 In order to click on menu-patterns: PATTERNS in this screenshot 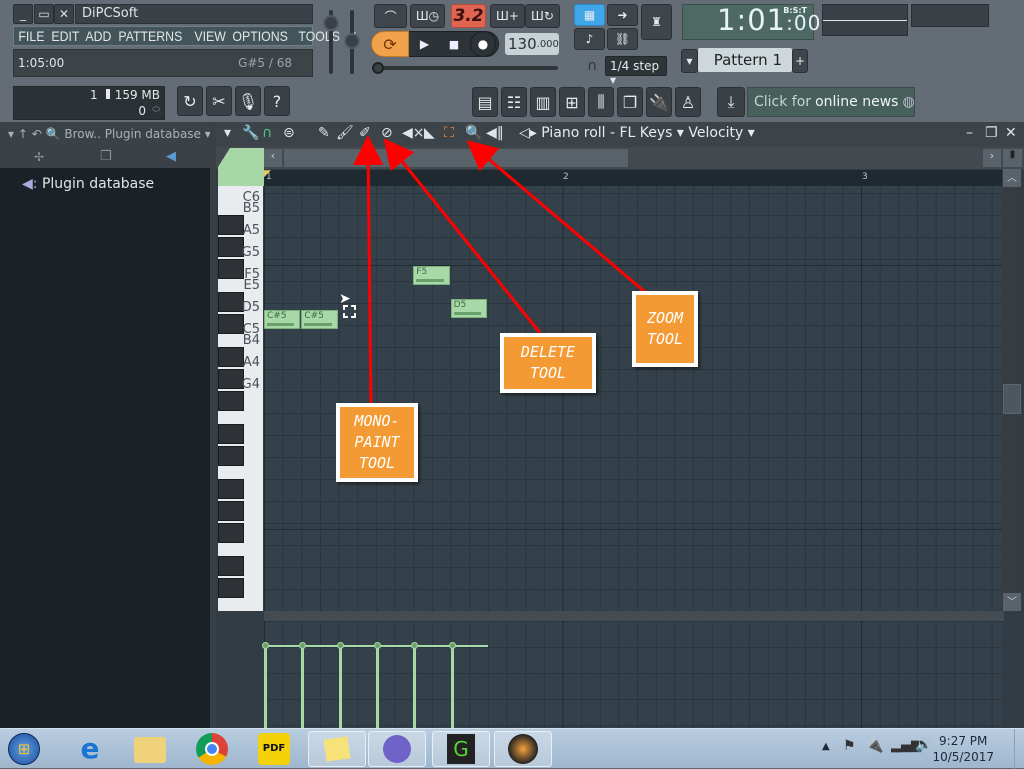, I will do `click(150, 36)`.